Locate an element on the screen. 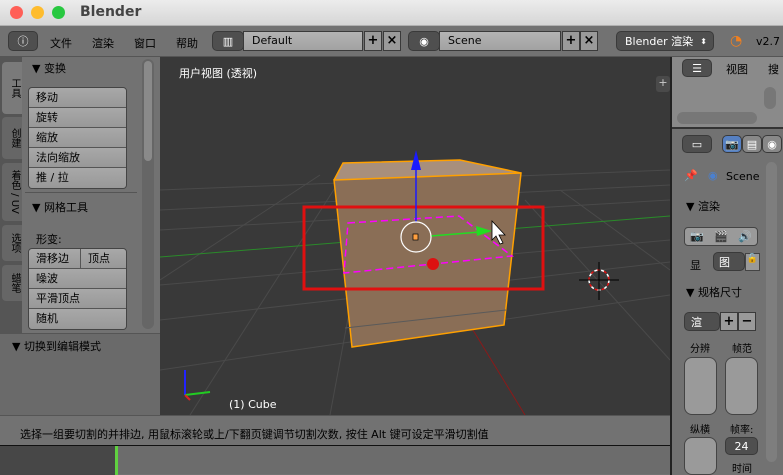 This screenshot has width=783, height=475. dimensions-panel-header: ▼ 规格尺寸 is located at coordinates (714, 292).